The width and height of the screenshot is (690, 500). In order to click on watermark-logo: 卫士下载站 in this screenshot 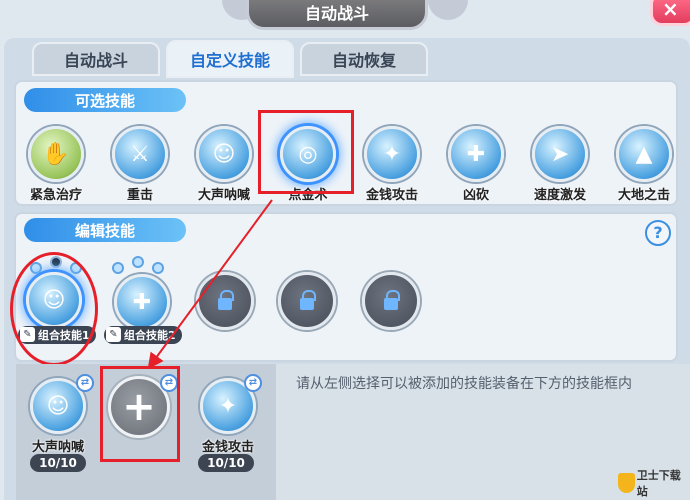, I will do `click(653, 483)`.